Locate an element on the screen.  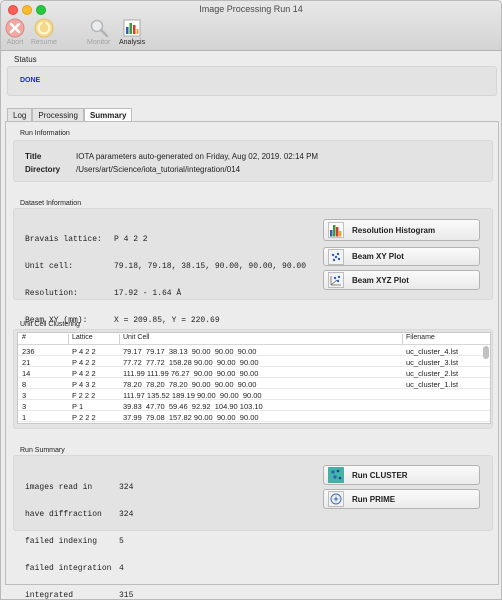
column-header-unit-cell: Unit Cell is located at coordinates (136, 337).